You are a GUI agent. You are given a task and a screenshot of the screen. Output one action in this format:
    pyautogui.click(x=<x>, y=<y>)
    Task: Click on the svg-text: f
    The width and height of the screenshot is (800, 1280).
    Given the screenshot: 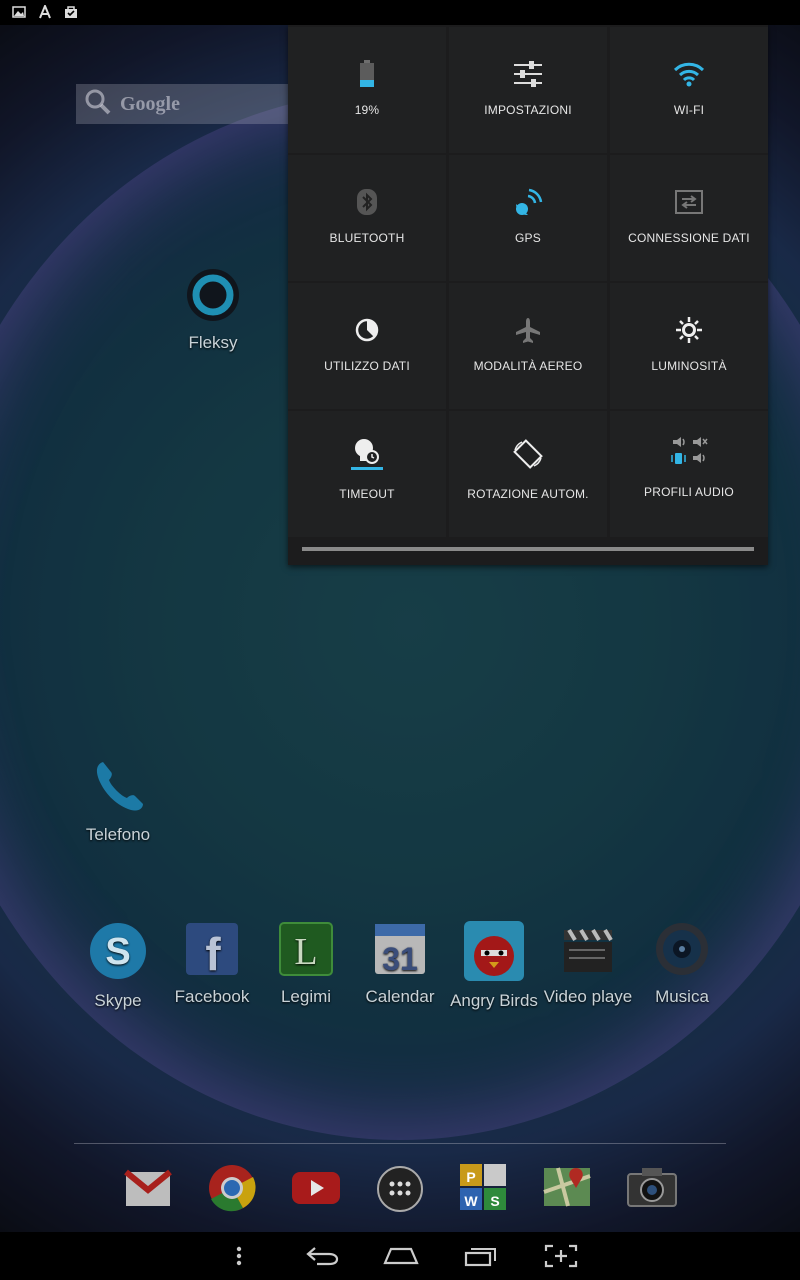 What is the action you would take?
    pyautogui.click(x=213, y=953)
    